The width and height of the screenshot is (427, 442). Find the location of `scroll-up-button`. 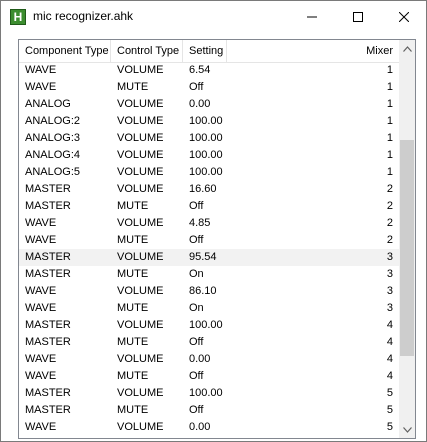

scroll-up-button is located at coordinates (407, 48).